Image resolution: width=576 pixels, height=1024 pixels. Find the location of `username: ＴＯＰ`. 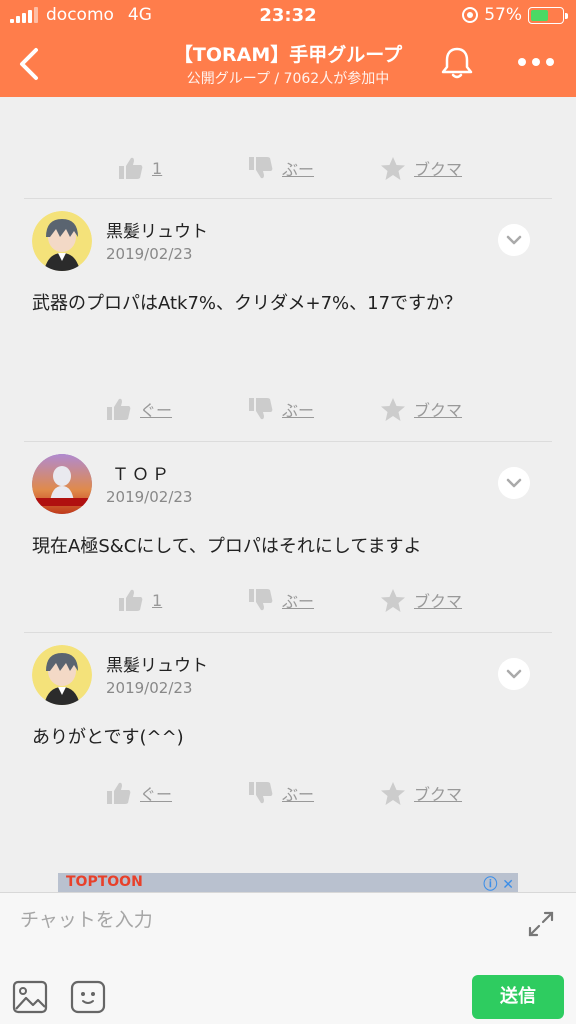

username: ＴＯＰ is located at coordinates (142, 472).